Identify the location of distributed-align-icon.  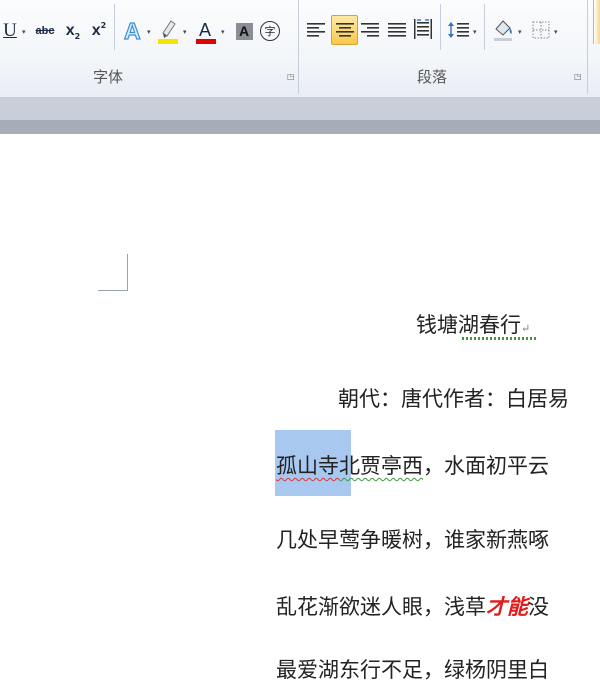
(423, 29).